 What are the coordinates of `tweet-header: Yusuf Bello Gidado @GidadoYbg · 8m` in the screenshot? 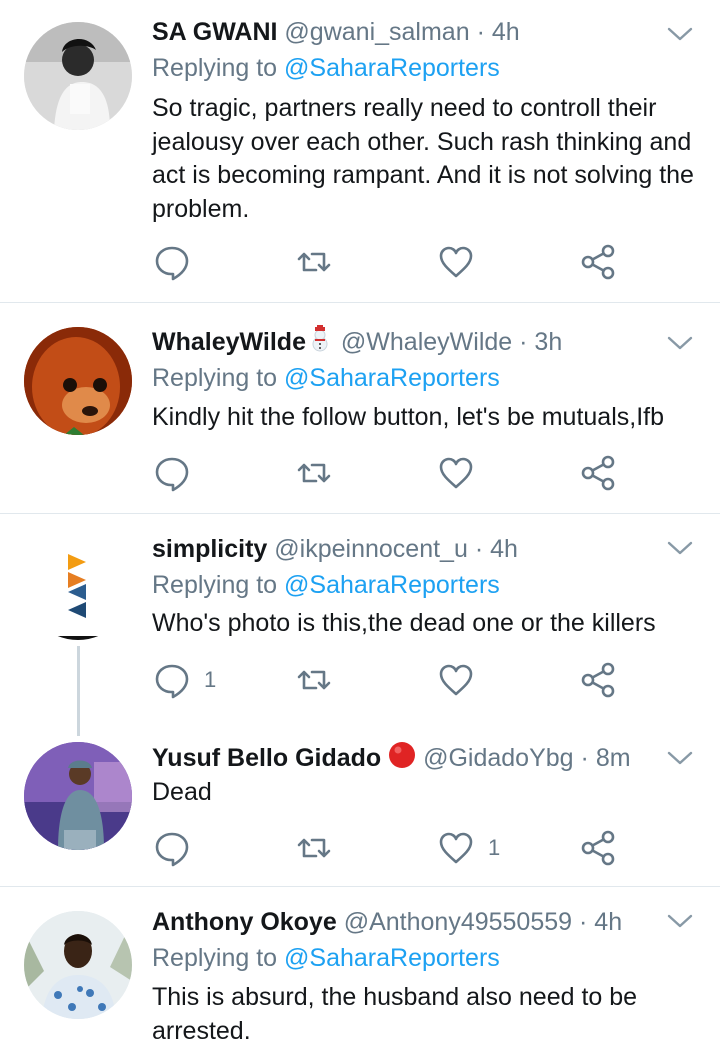 It's located at (401, 758).